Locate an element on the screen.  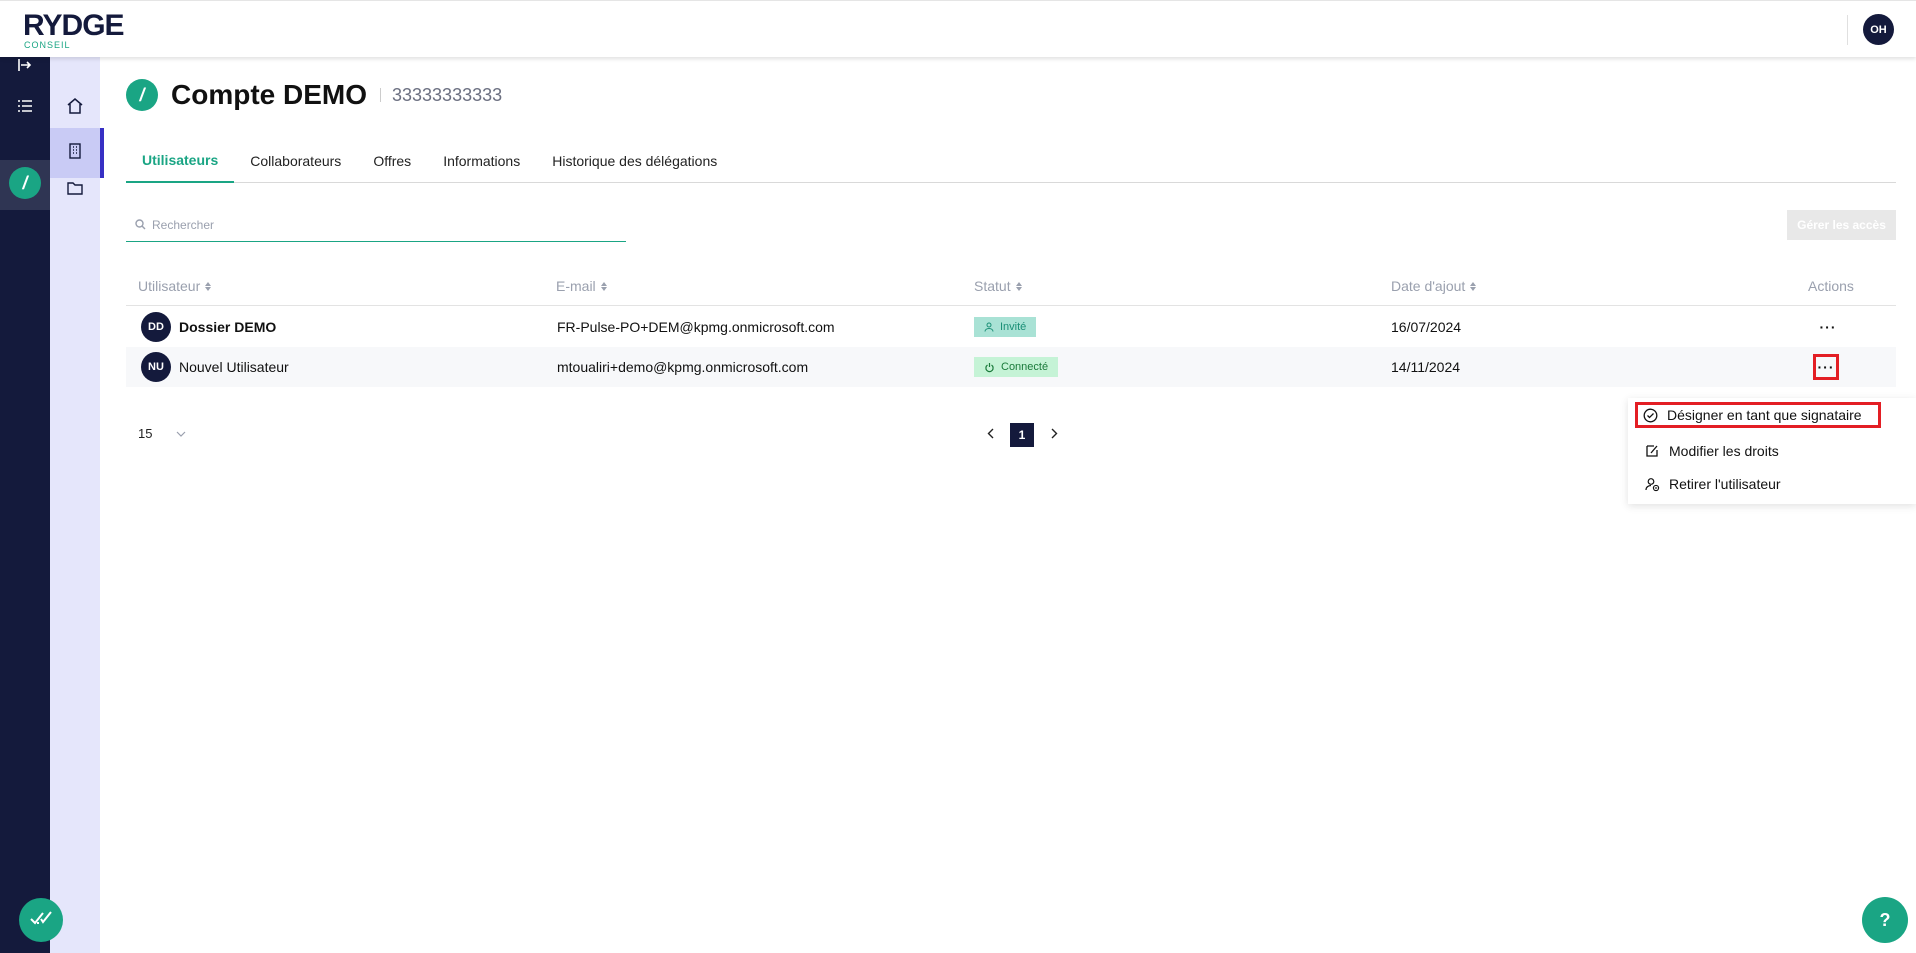
column-header-email: E-mail is located at coordinates (581, 286).